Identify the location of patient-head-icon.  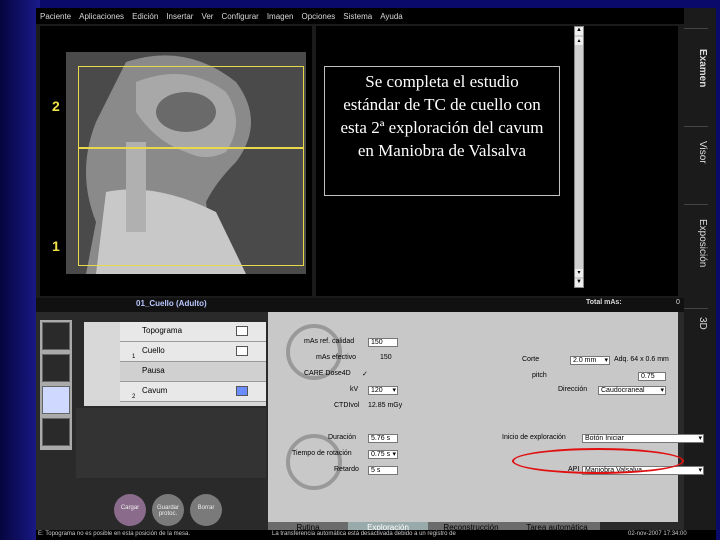
(56, 400).